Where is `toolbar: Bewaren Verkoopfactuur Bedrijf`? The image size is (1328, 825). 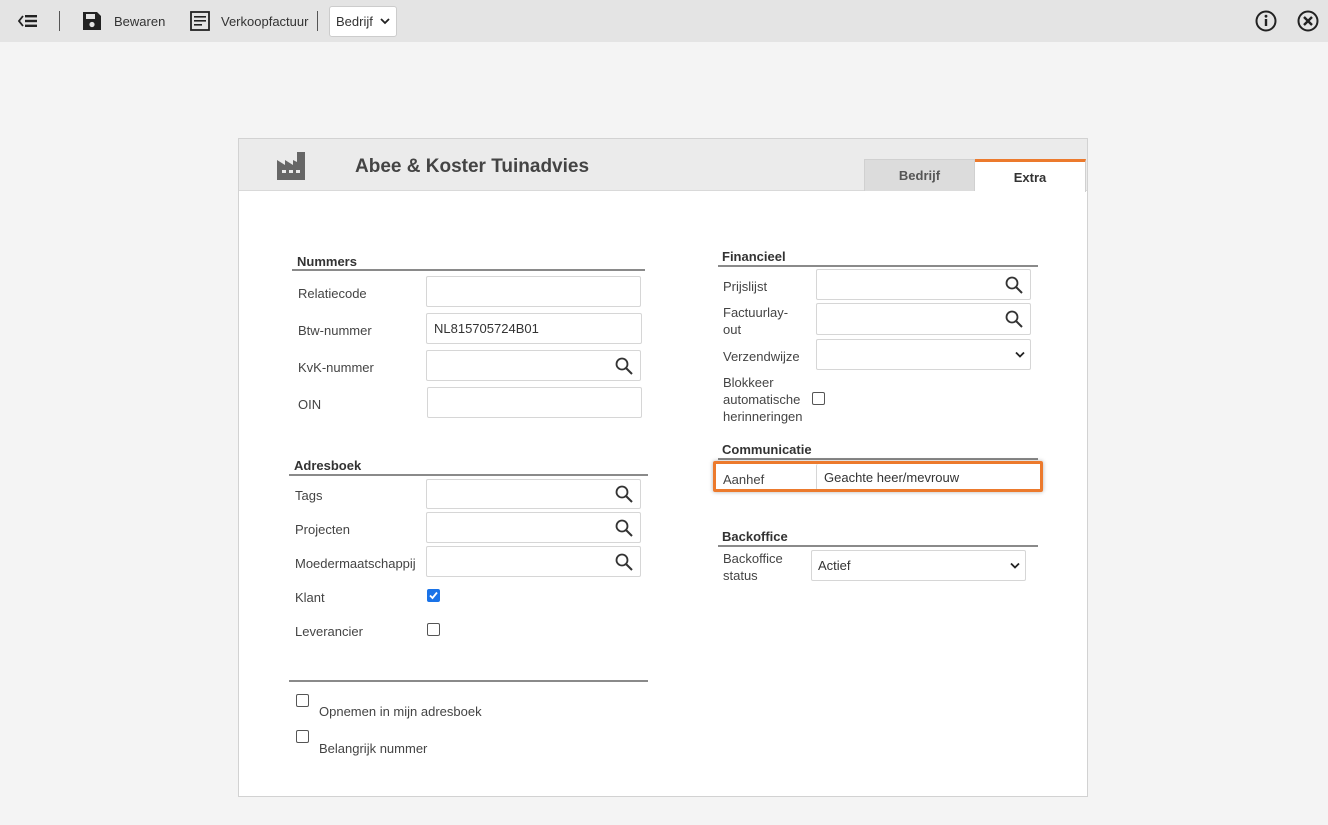 toolbar: Bewaren Verkoopfactuur Bedrijf is located at coordinates (664, 21).